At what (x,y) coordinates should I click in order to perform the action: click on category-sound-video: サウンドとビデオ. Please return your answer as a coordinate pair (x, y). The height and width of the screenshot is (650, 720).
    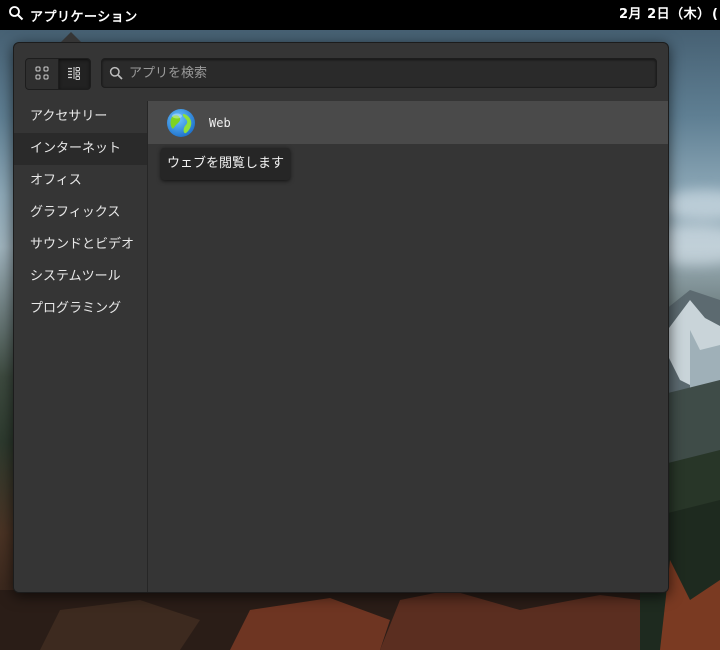
    Looking at the image, I should click on (80, 245).